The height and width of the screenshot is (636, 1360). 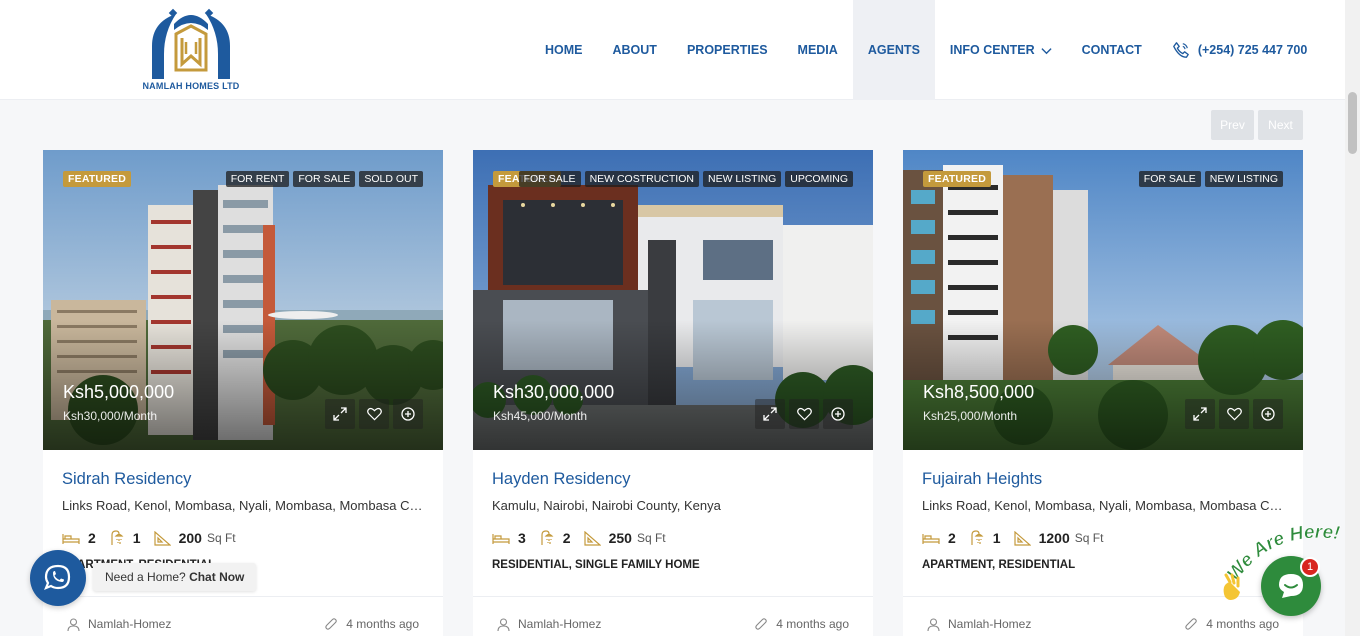 What do you see at coordinates (191, 43) in the screenshot?
I see `brand-logo-mark` at bounding box center [191, 43].